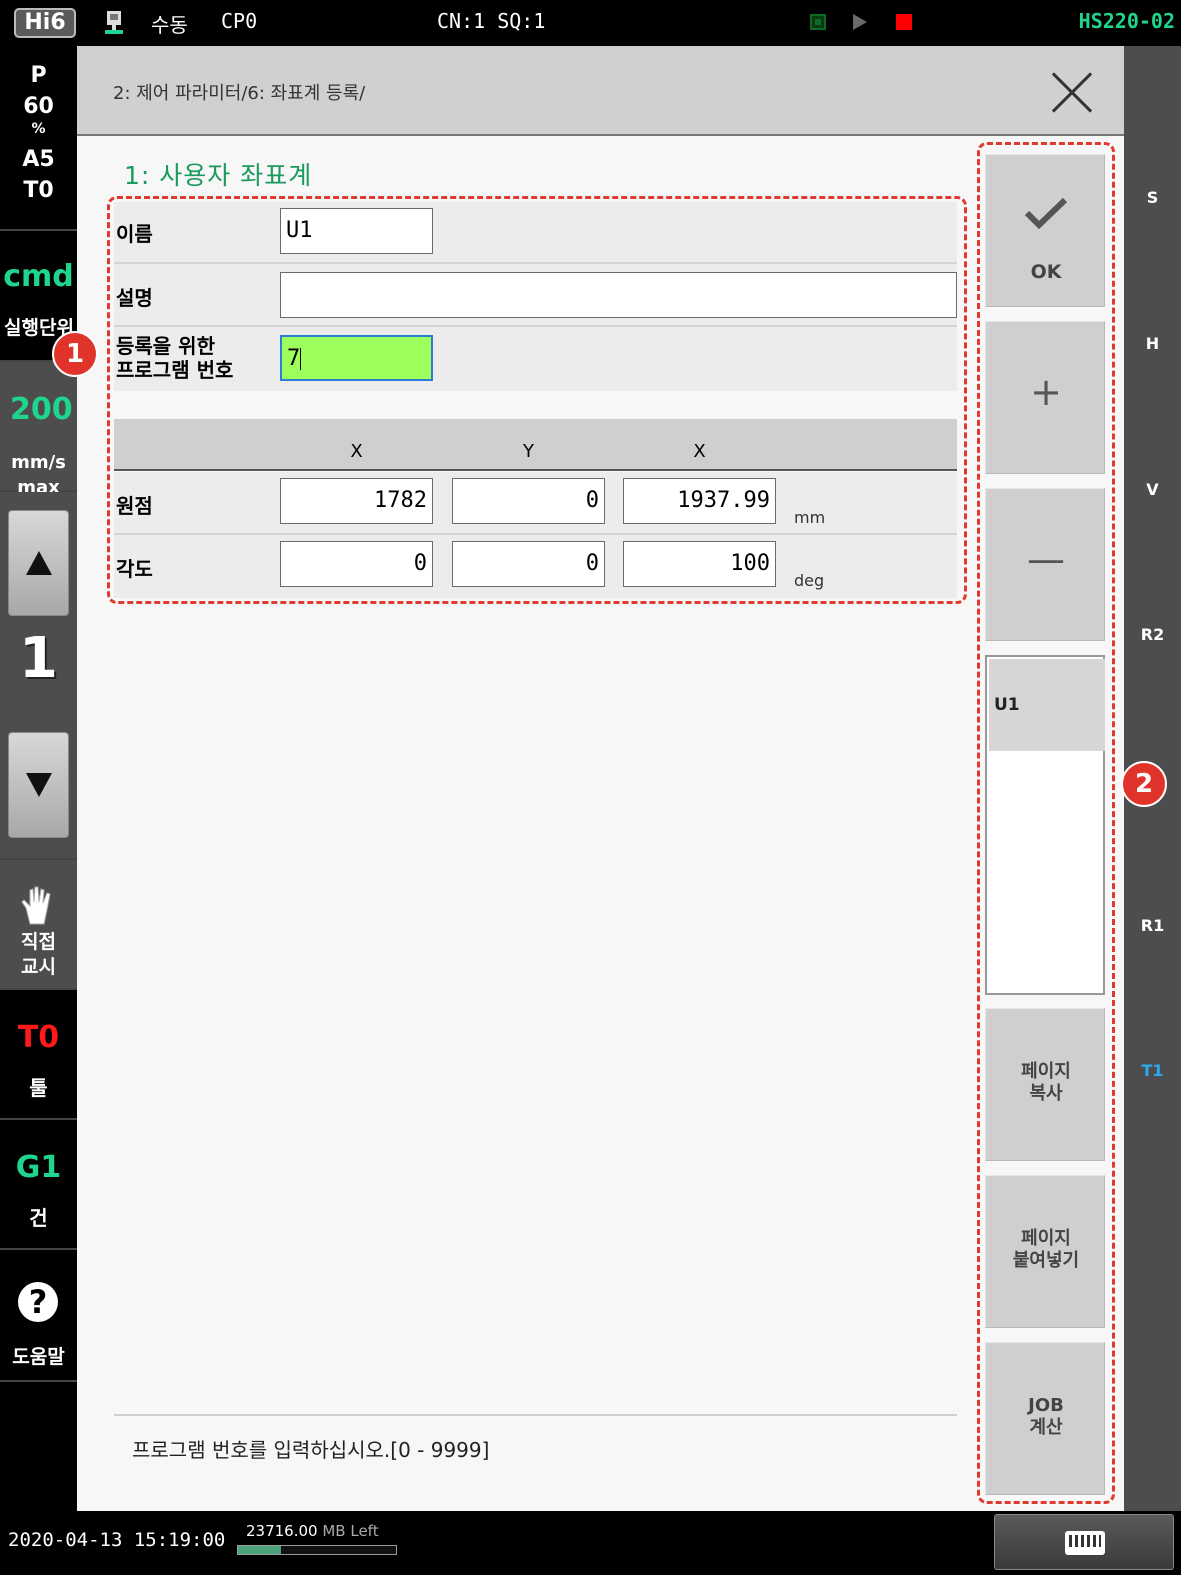  I want to click on keyboard-icon, so click(1085, 1543).